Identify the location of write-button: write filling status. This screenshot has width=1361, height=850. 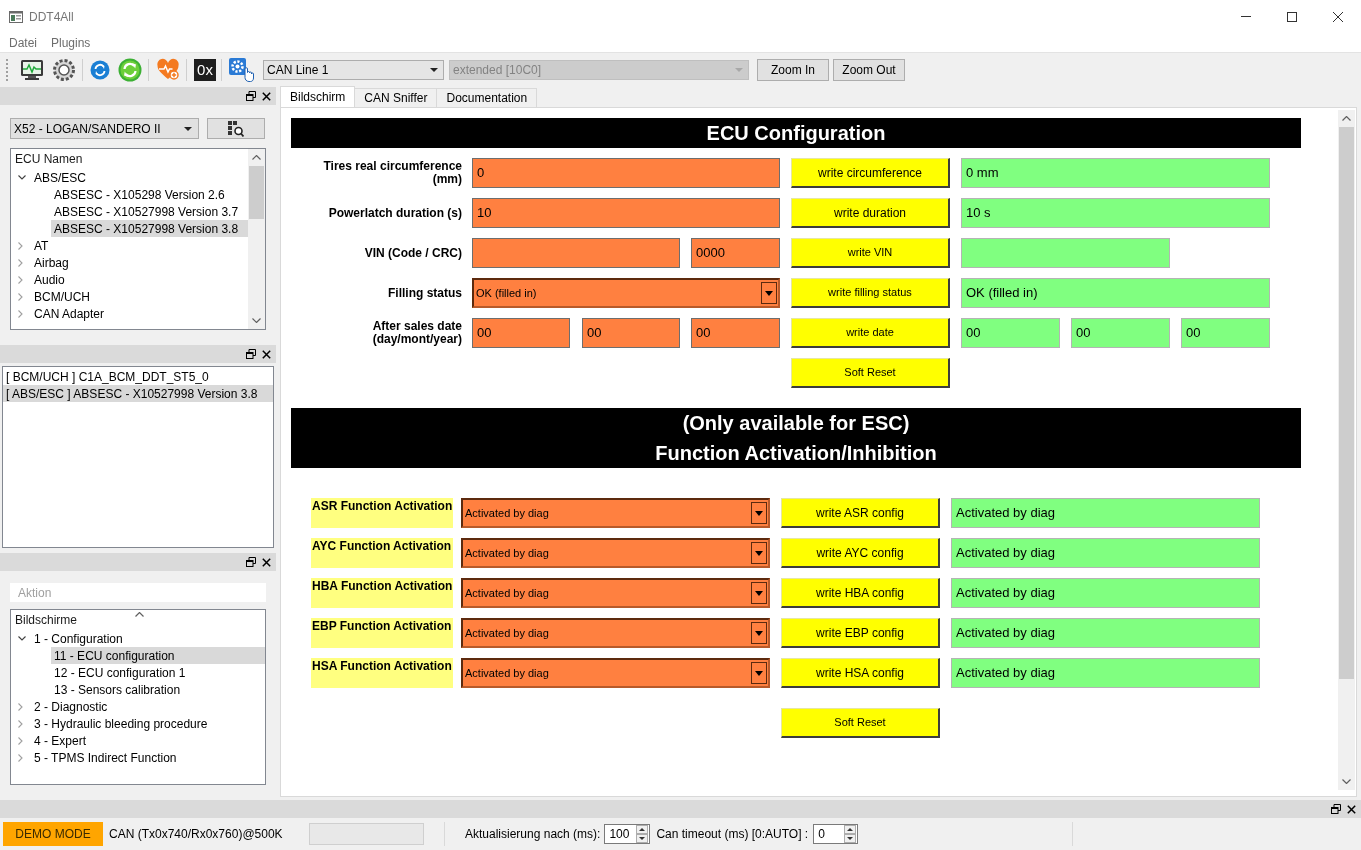
(870, 293).